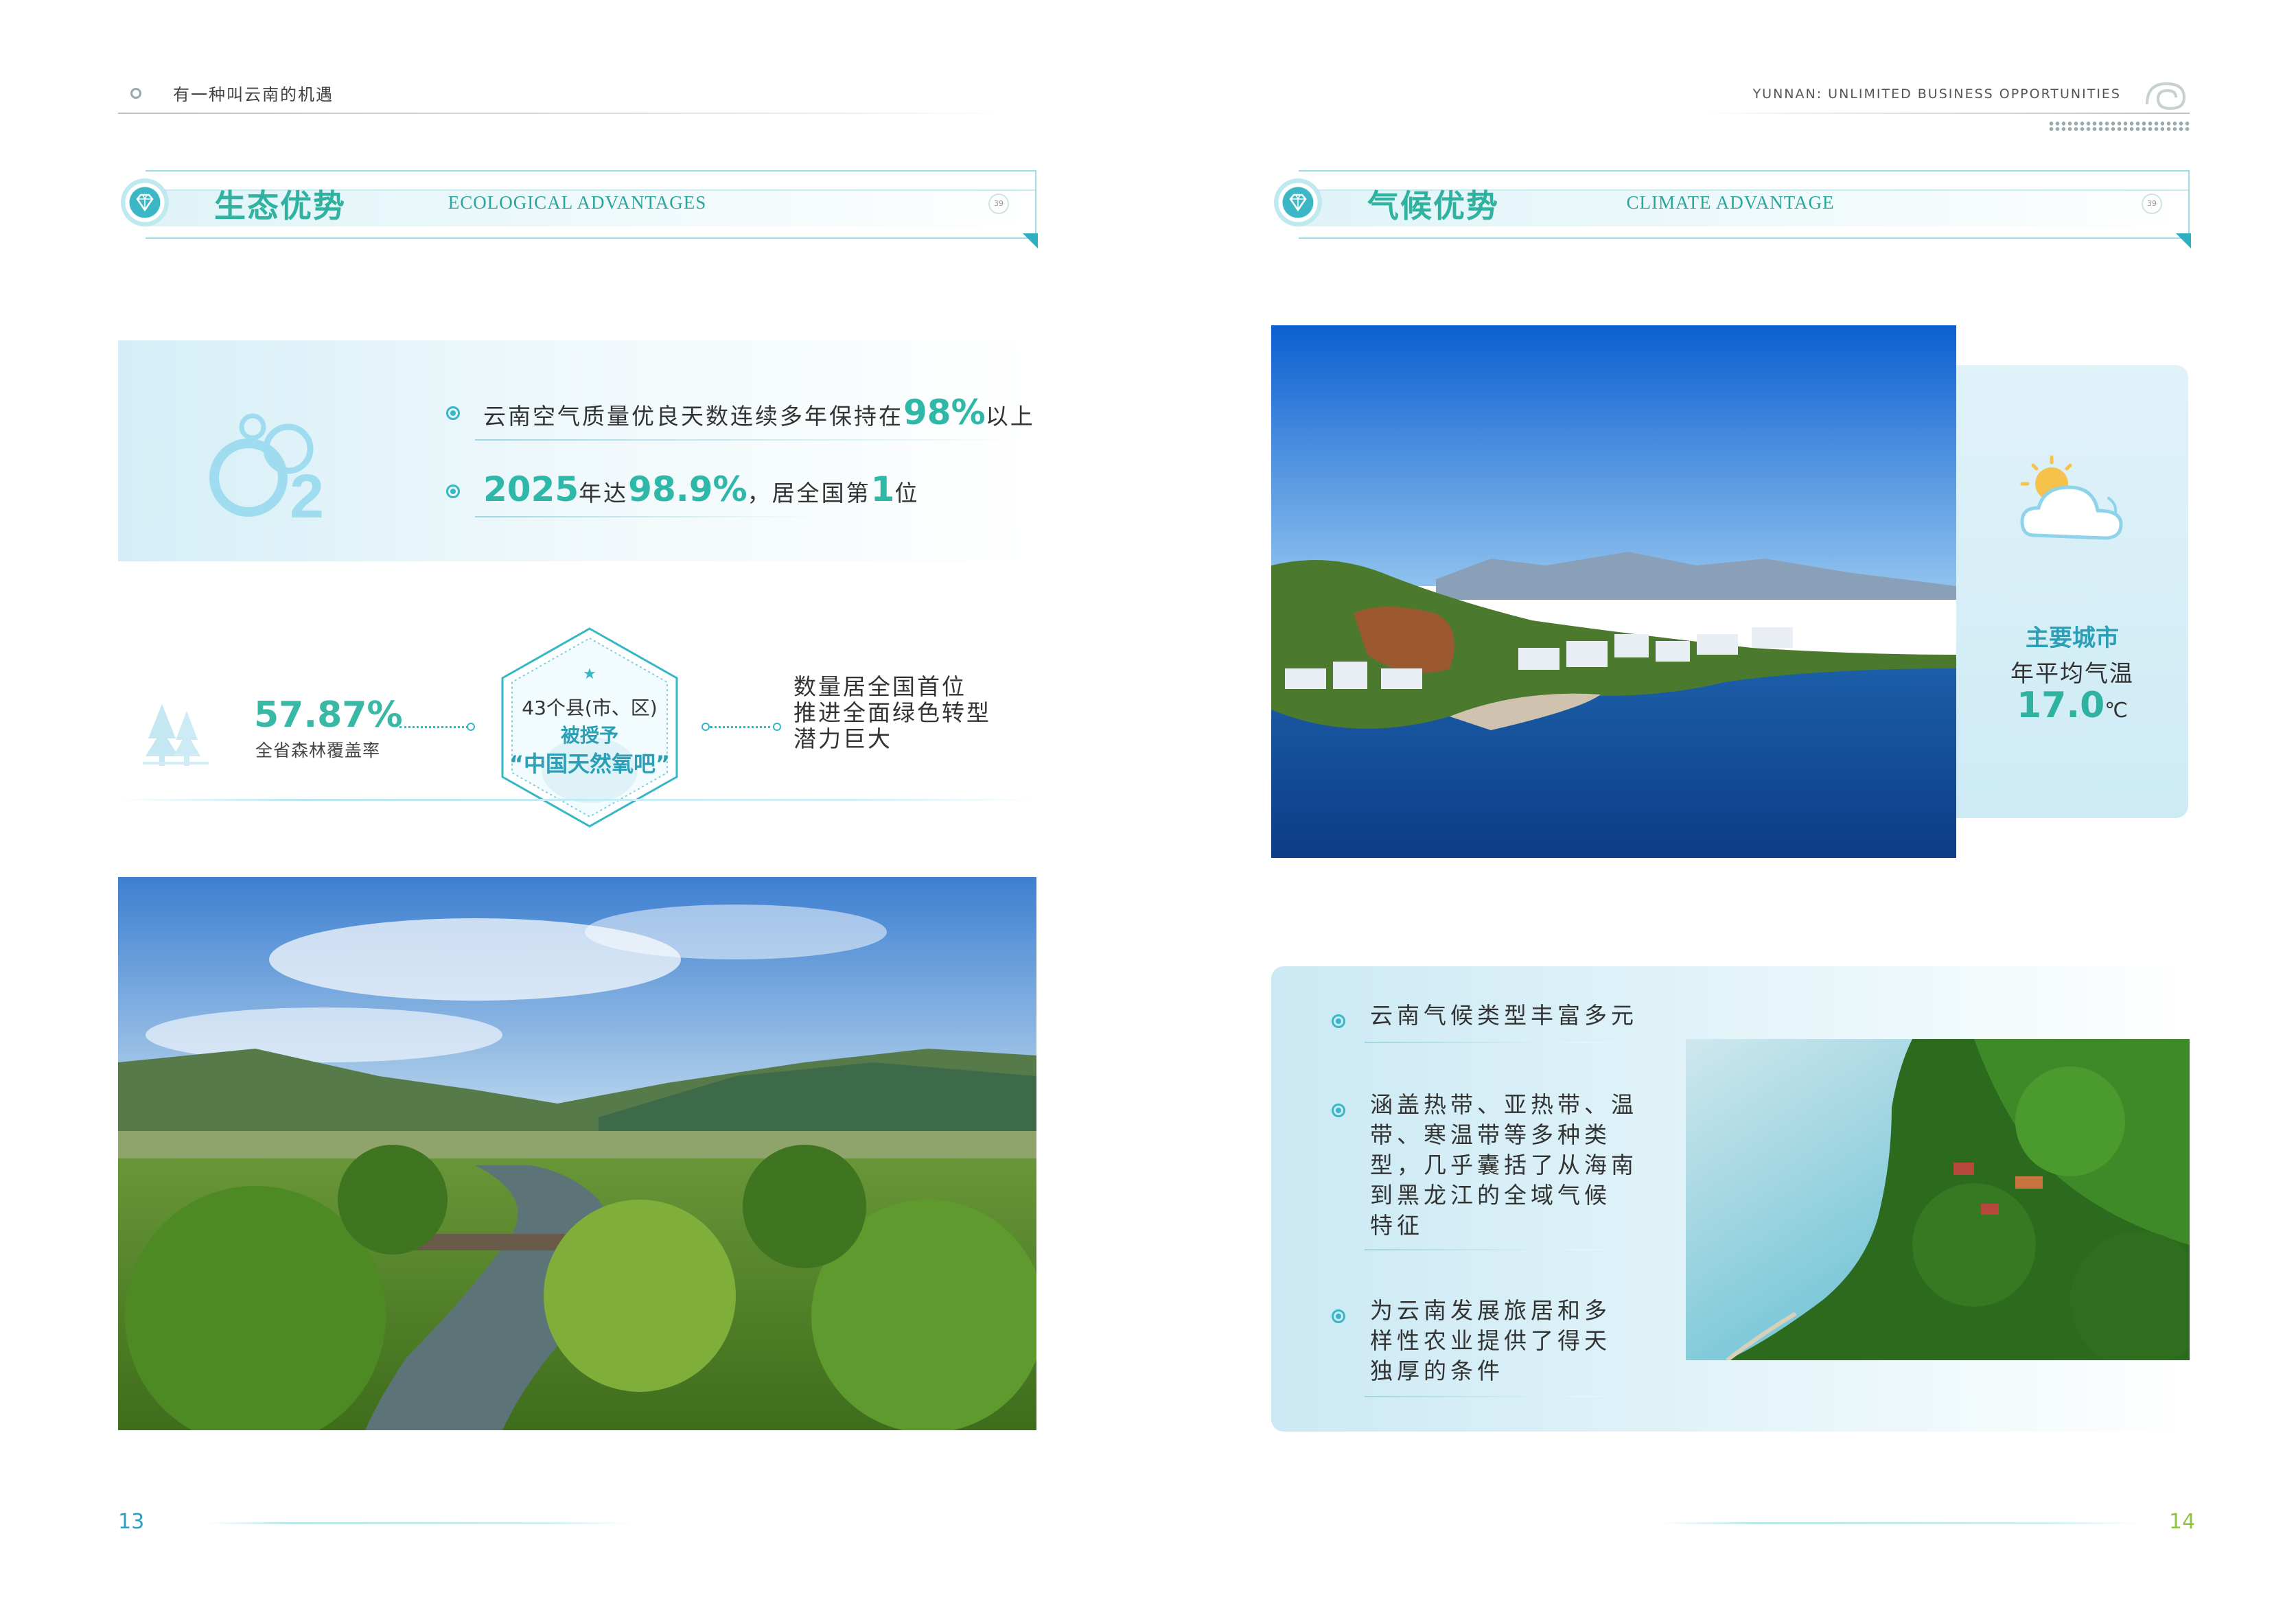 Image resolution: width=2296 pixels, height=1621 pixels. Describe the element at coordinates (2116, 711) in the screenshot. I see `temp-unit: ℃` at that location.